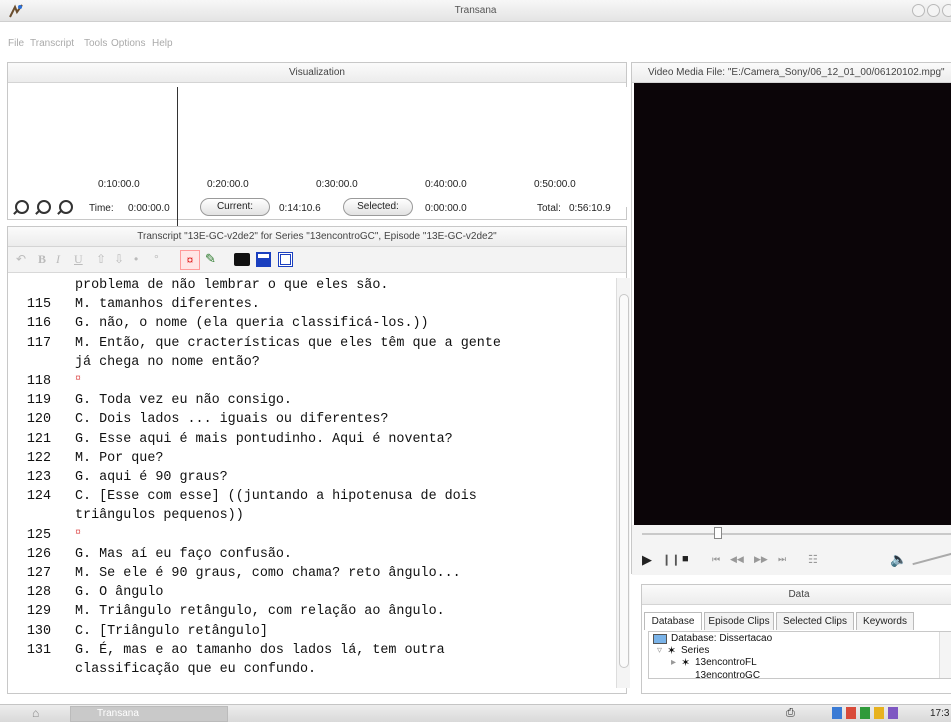 This screenshot has width=951, height=722. Describe the element at coordinates (159, 516) in the screenshot. I see `transcript-line-text: triângulos pequenos))` at that location.